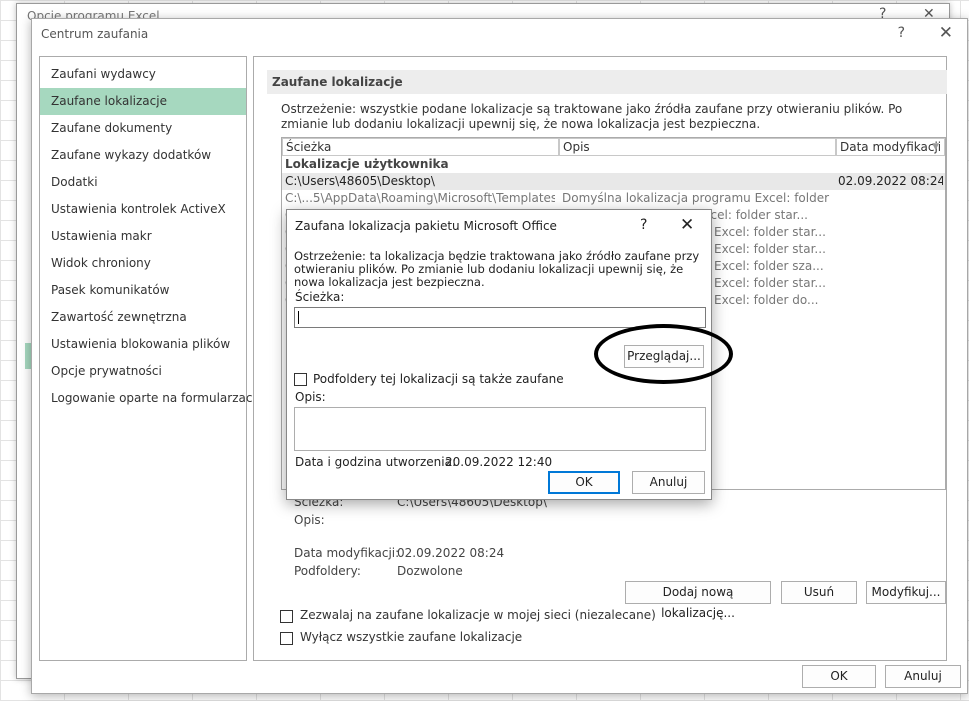 The image size is (969, 701). Describe the element at coordinates (613, 164) in the screenshot. I see `list-group-header: Lokalizacje użytkownika` at that location.